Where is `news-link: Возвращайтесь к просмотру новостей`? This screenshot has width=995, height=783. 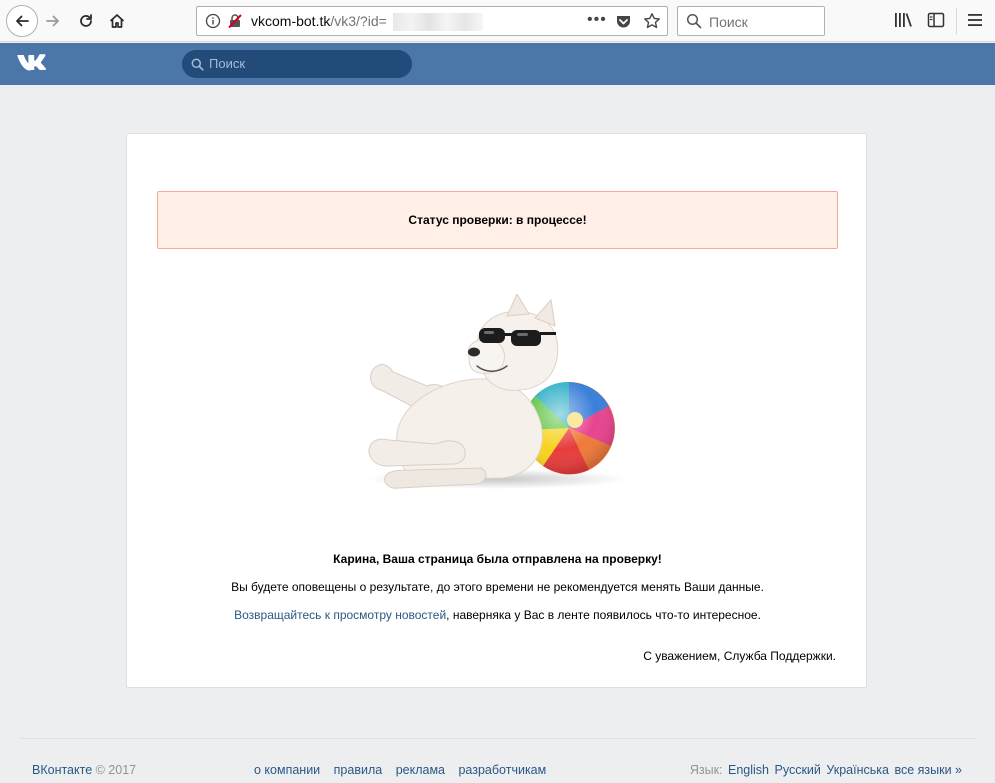
news-link: Возвращайтесь к просмотру новостей is located at coordinates (340, 615).